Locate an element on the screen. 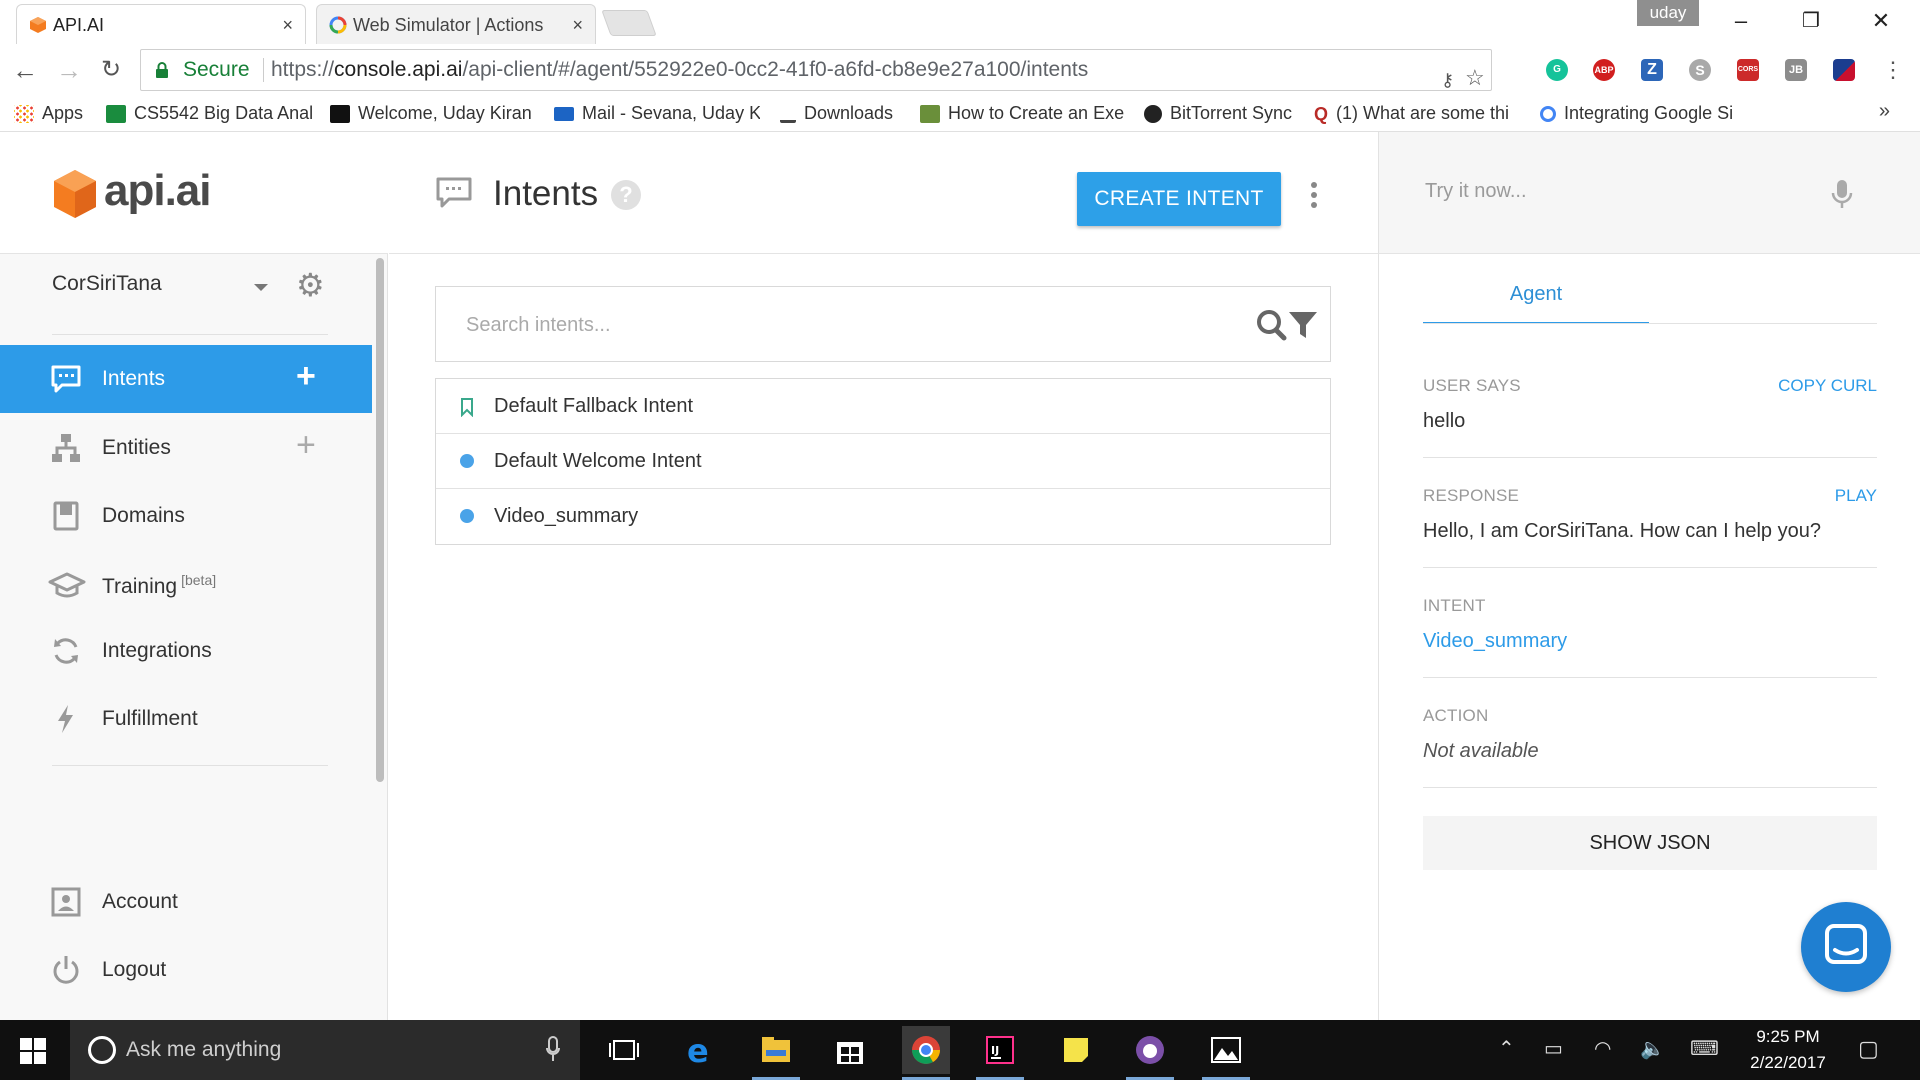 The width and height of the screenshot is (1920, 1080). tab-api-ai: API.AI × is located at coordinates (161, 24).